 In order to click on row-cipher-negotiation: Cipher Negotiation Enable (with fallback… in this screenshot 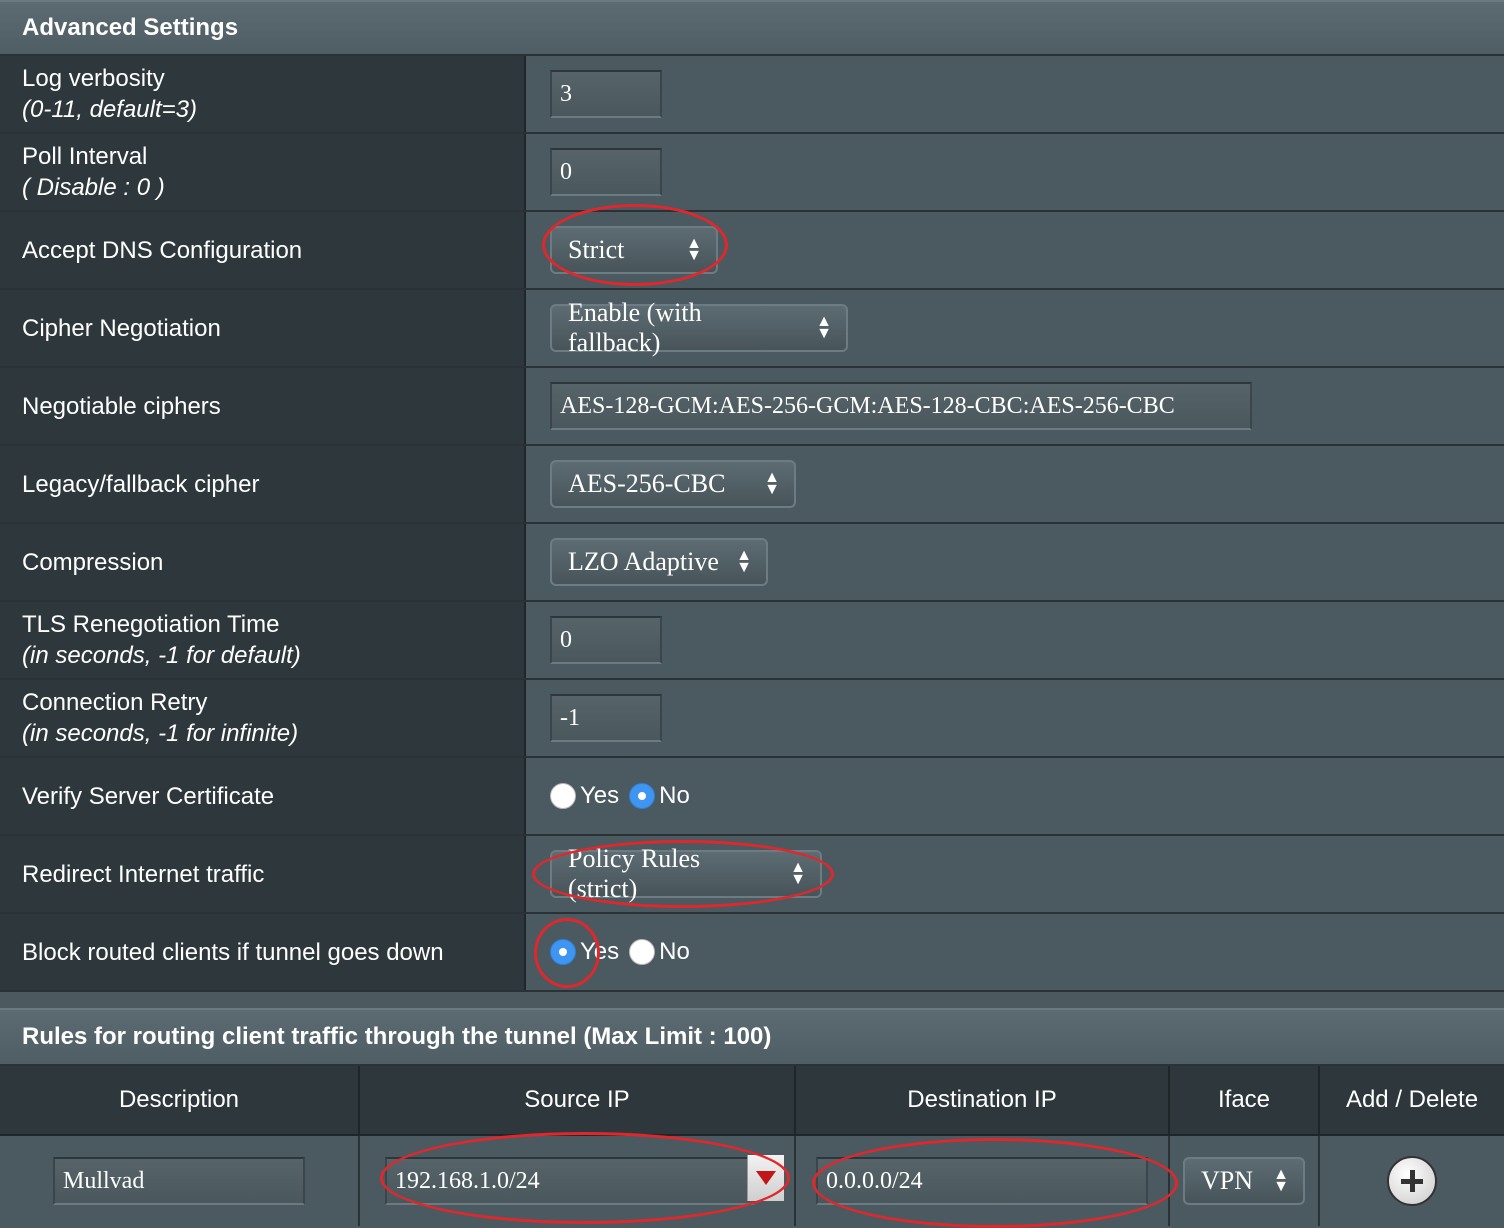, I will do `click(752, 329)`.